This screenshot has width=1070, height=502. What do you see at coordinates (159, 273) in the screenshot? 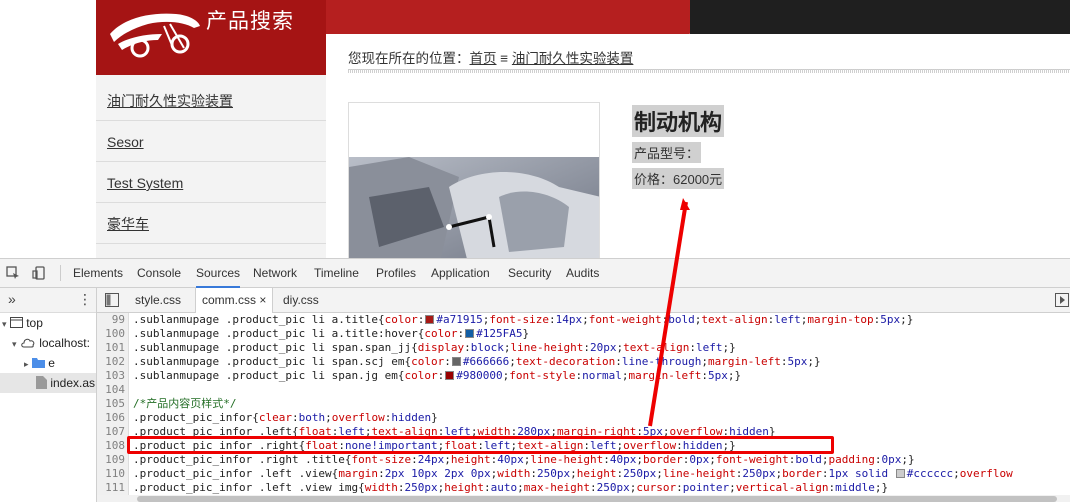
I see `tab-console: Console` at bounding box center [159, 273].